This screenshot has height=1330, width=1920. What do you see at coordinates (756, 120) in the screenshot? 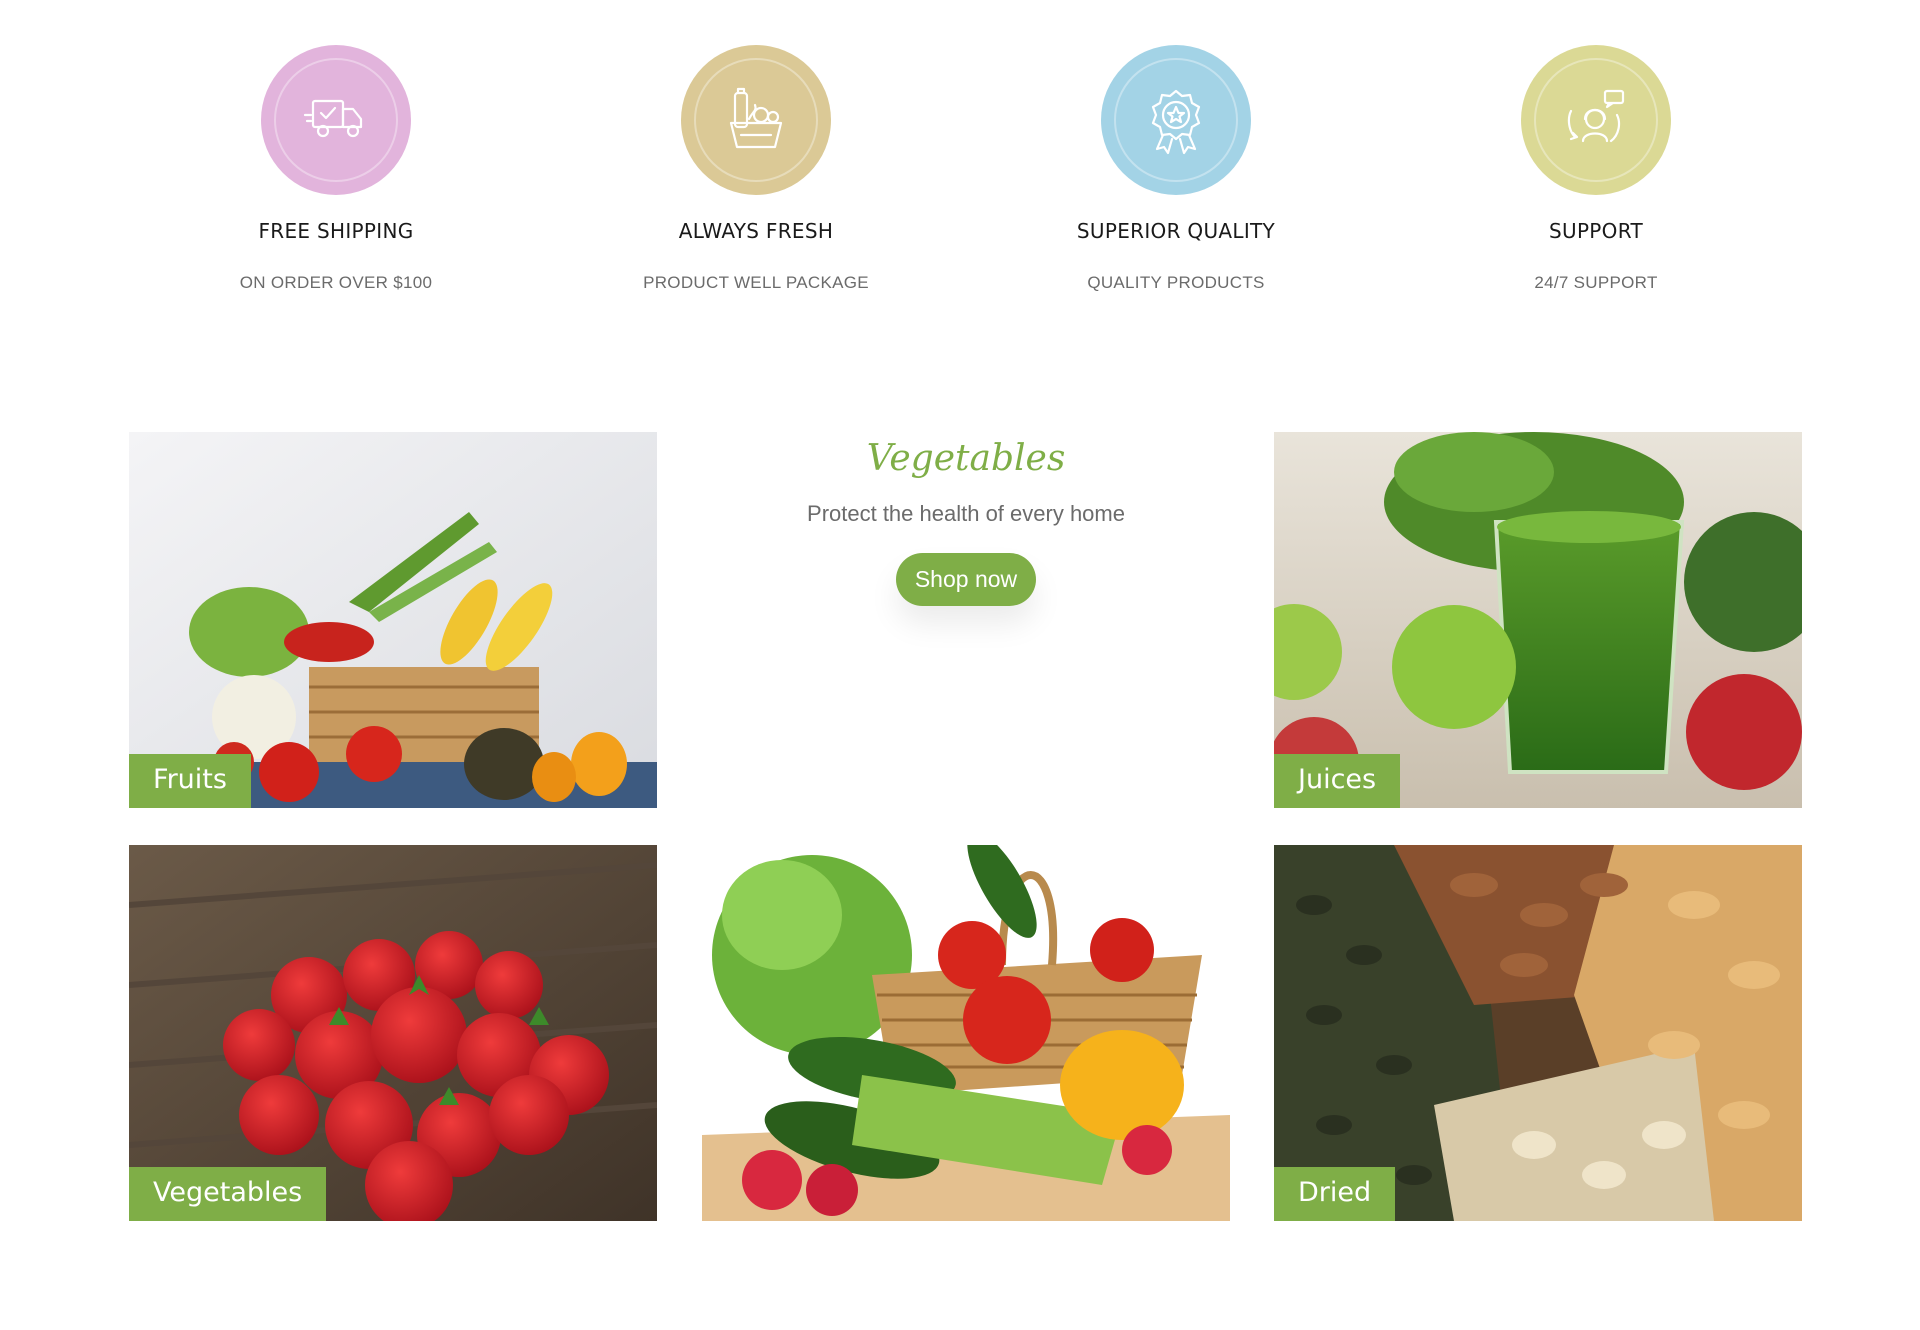
I see `grocery-bag-icon` at bounding box center [756, 120].